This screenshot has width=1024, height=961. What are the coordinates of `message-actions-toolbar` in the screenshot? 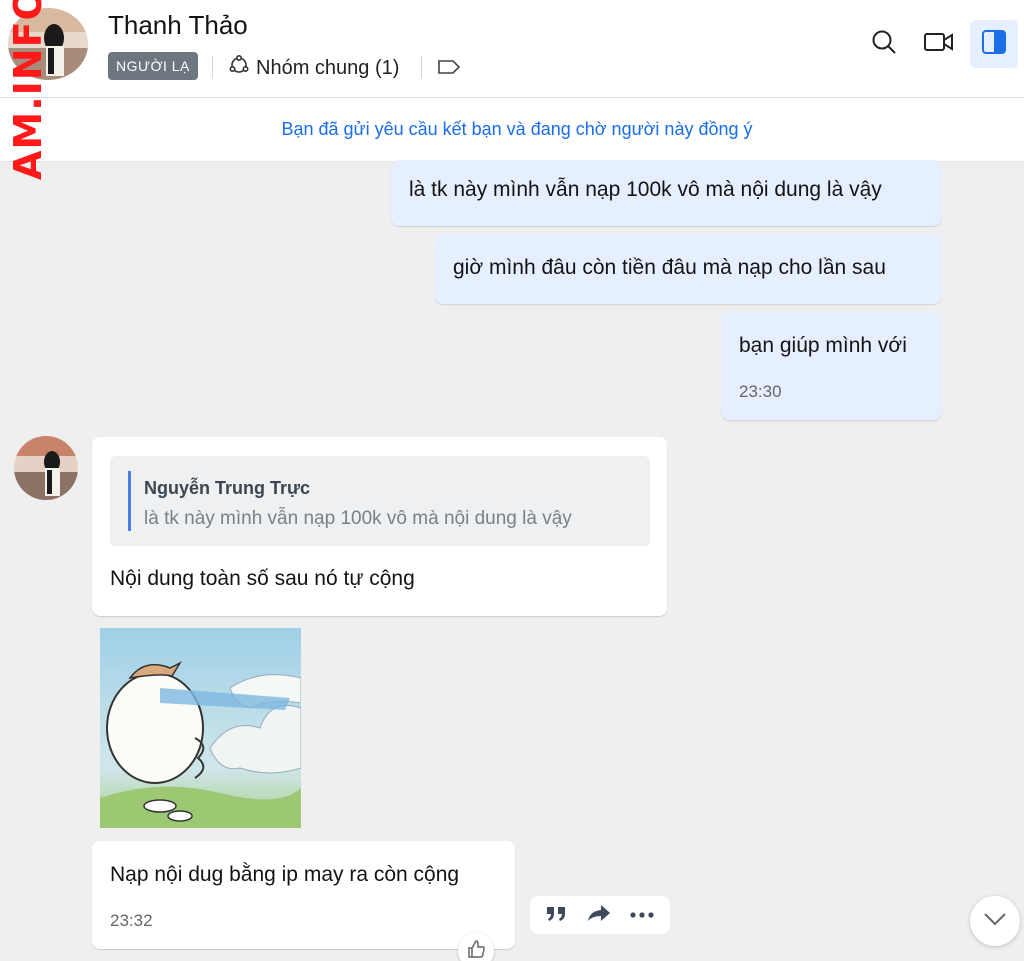 It's located at (600, 915).